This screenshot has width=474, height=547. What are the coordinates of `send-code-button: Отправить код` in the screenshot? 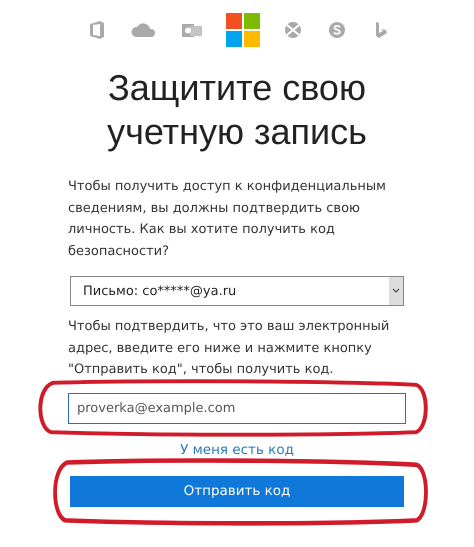 It's located at (237, 491).